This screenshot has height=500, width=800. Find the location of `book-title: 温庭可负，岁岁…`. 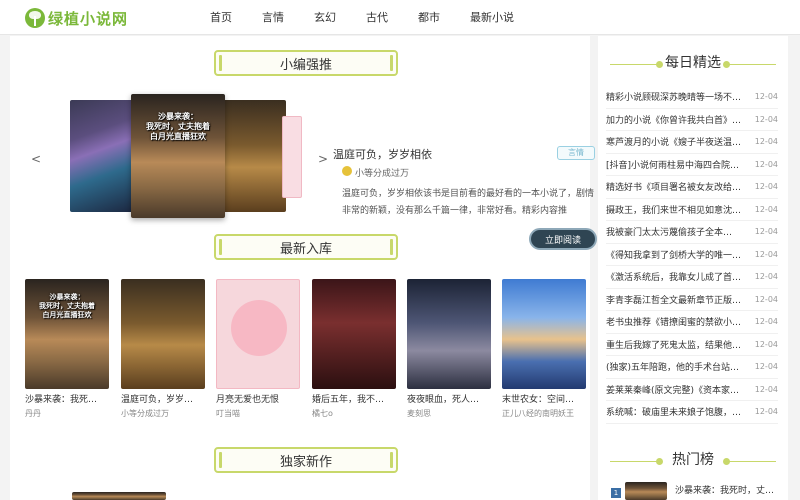

book-title: 温庭可负，岁岁… is located at coordinates (163, 398).